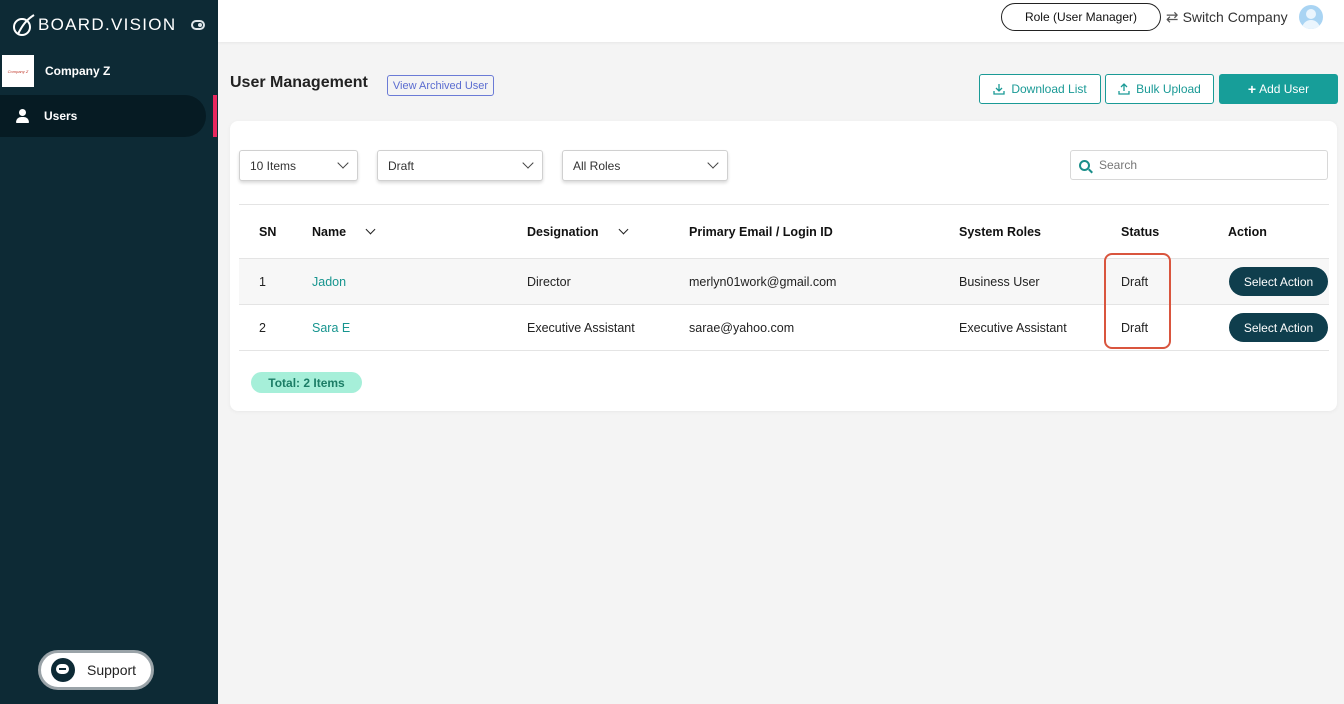 This screenshot has width=1344, height=704. Describe the element at coordinates (1235, 17) in the screenshot. I see `switch-company-label: Switch Company` at that location.